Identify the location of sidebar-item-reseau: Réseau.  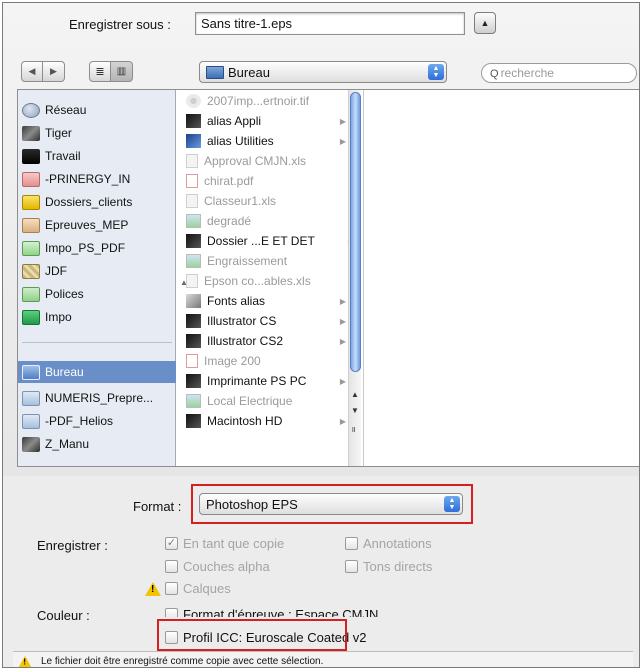
(97, 110).